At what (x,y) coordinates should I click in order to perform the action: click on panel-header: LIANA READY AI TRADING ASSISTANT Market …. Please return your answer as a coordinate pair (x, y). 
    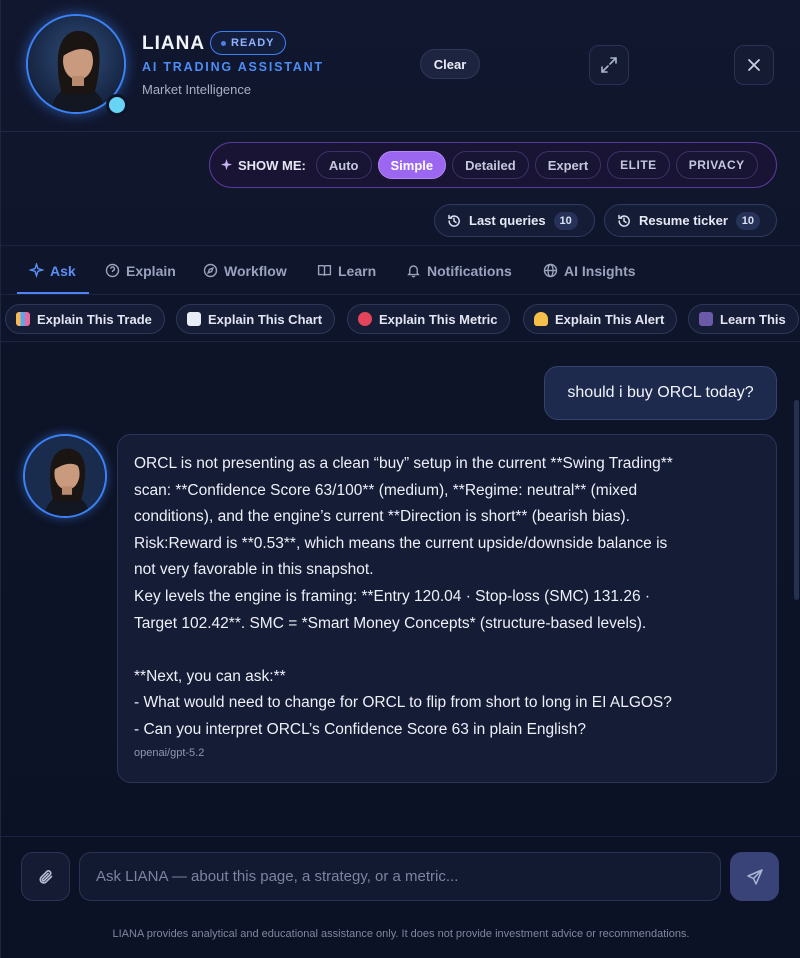
    Looking at the image, I should click on (400, 66).